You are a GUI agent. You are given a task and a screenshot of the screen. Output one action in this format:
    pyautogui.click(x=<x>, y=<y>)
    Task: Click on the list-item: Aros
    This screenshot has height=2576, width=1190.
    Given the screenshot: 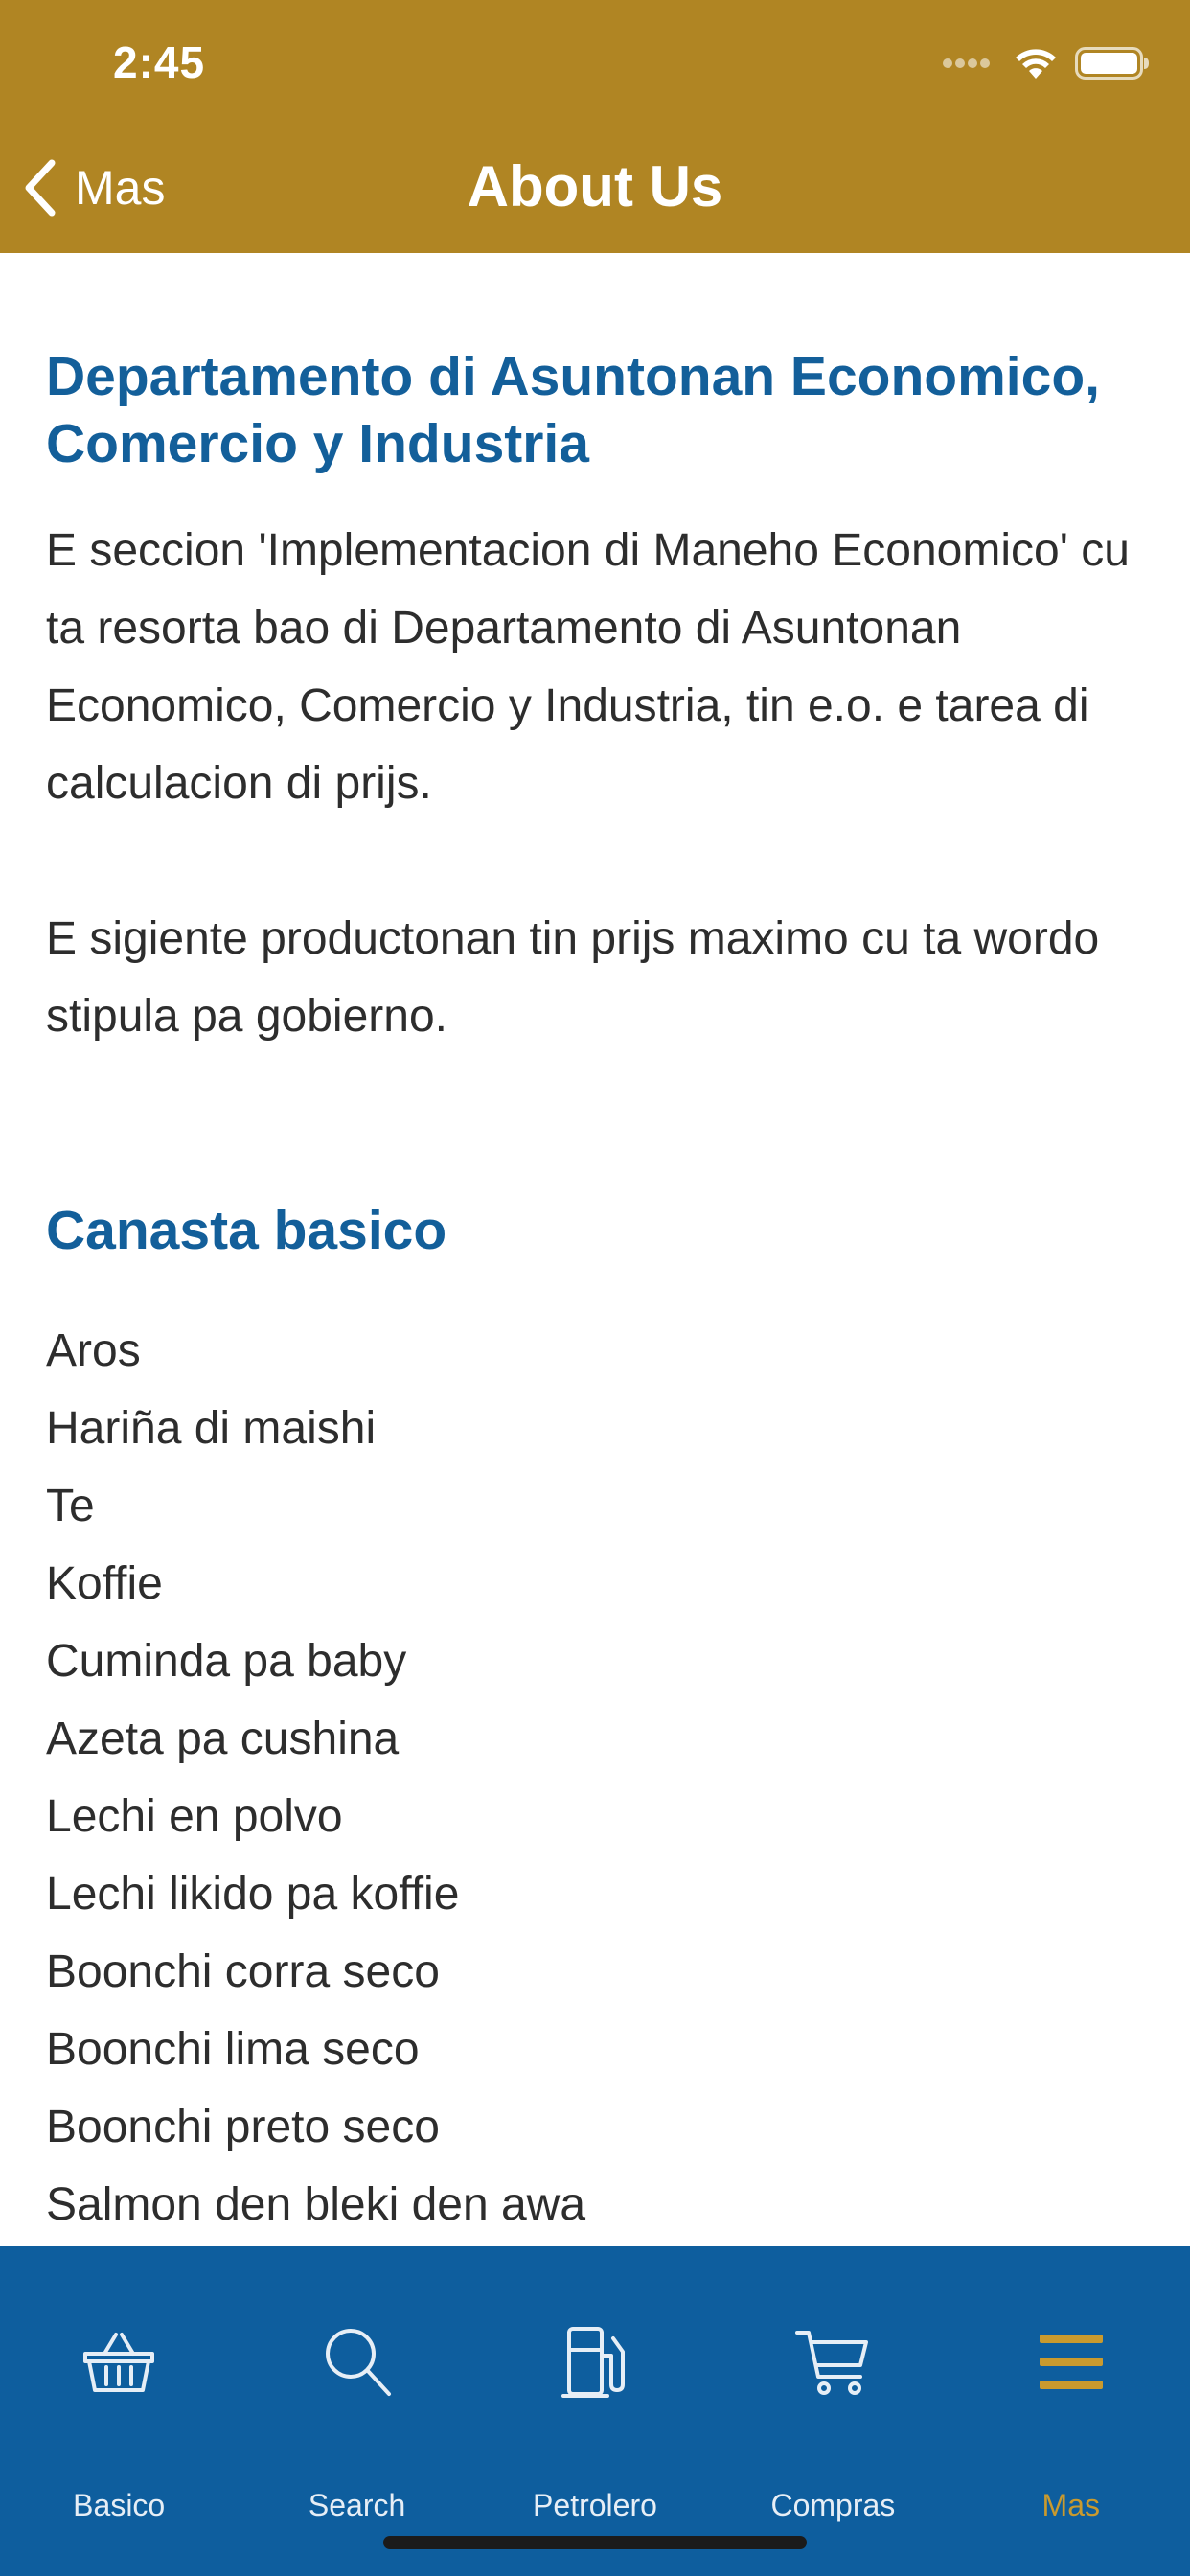 What is the action you would take?
    pyautogui.click(x=93, y=1350)
    